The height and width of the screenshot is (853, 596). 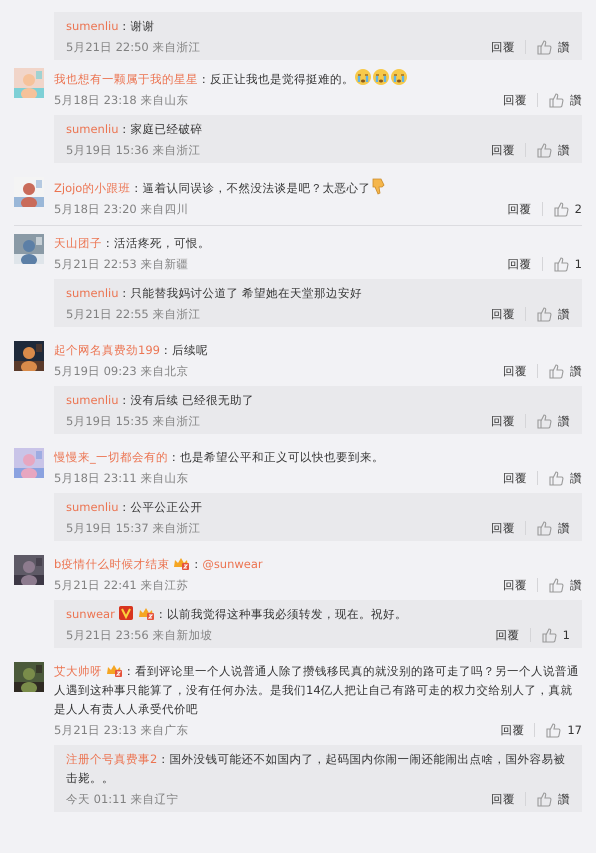 What do you see at coordinates (159, 564) in the screenshot?
I see `comment-text: b疫情什么时候才结束 ：@sunwear` at bounding box center [159, 564].